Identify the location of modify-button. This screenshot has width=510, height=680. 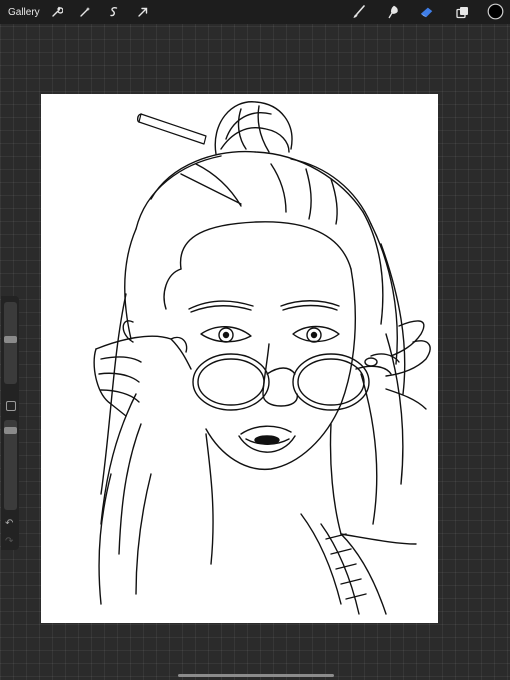
(11, 406).